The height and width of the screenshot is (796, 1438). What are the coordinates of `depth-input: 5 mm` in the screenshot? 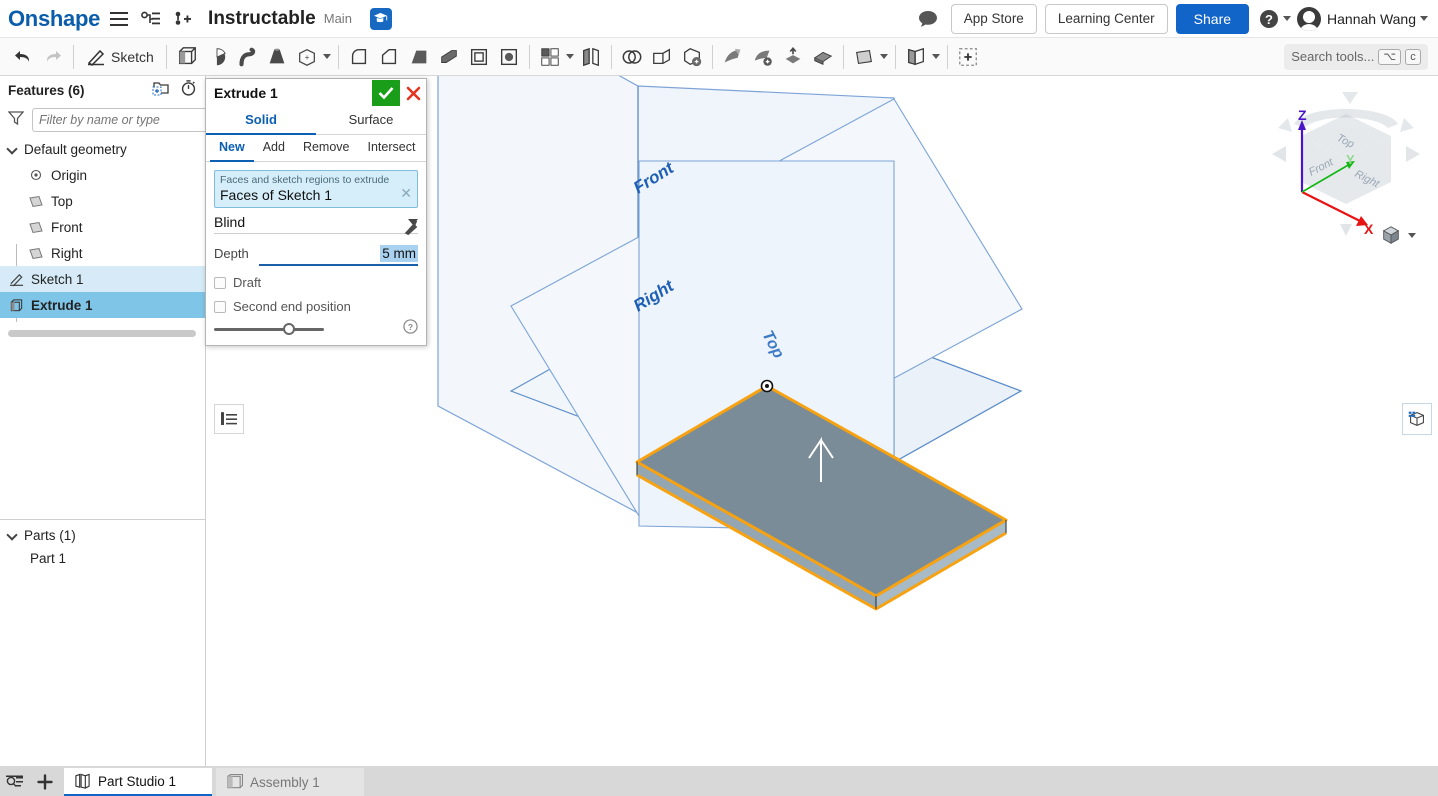 It's located at (338, 255).